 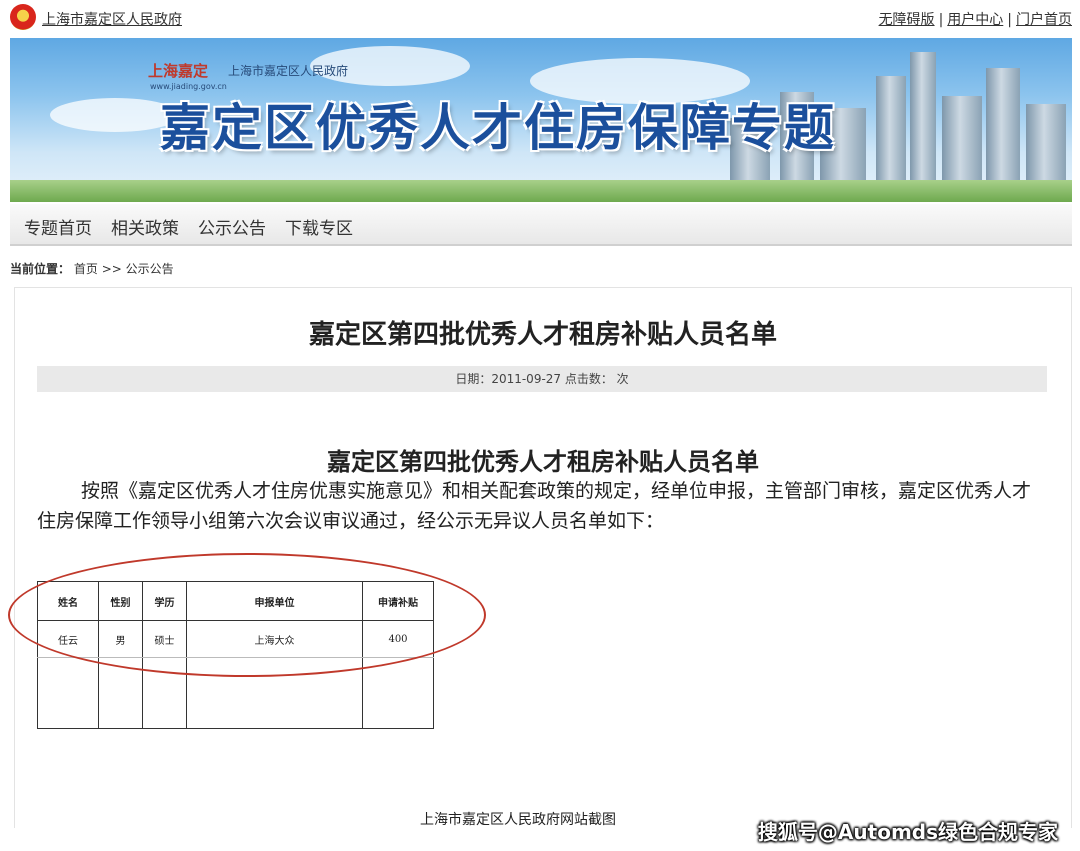 What do you see at coordinates (112, 19) in the screenshot?
I see `site-home-link: 上海市嘉定区人民政府` at bounding box center [112, 19].